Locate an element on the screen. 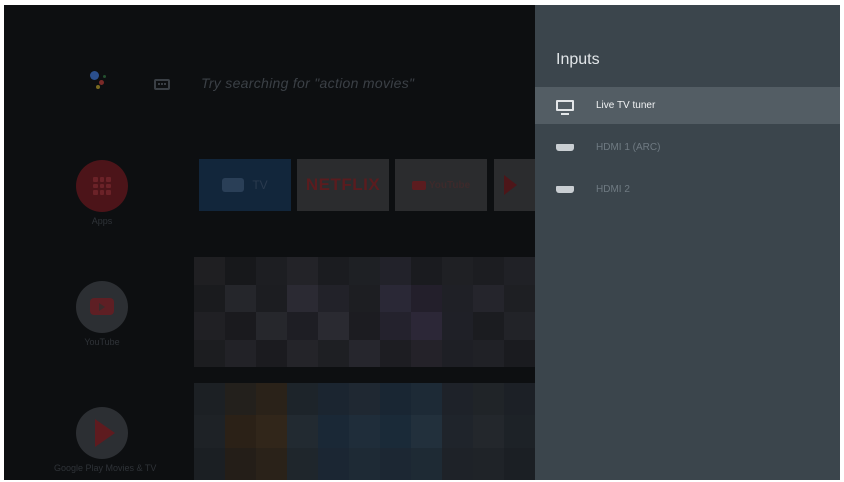 The image size is (844, 482). tile-youtube: YouTube is located at coordinates (441, 185).